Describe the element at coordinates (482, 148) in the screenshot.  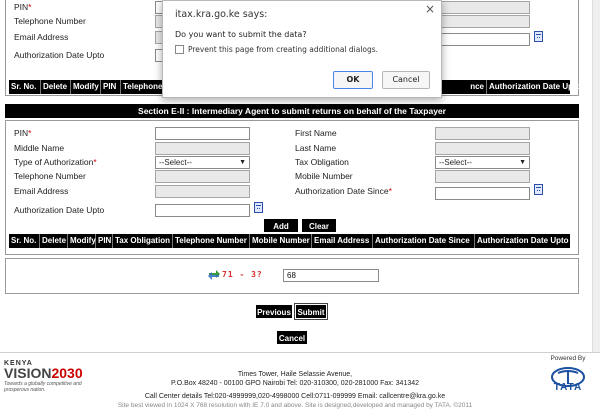
I see `last-name-input` at that location.